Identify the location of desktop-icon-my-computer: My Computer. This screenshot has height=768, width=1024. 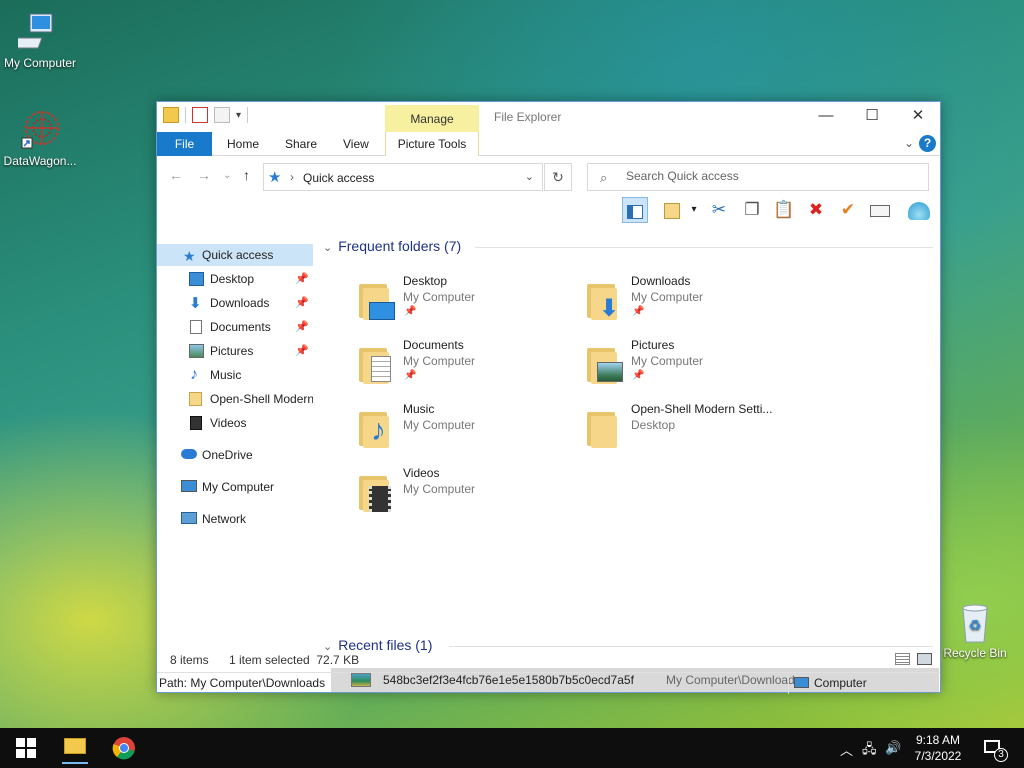
(41, 40).